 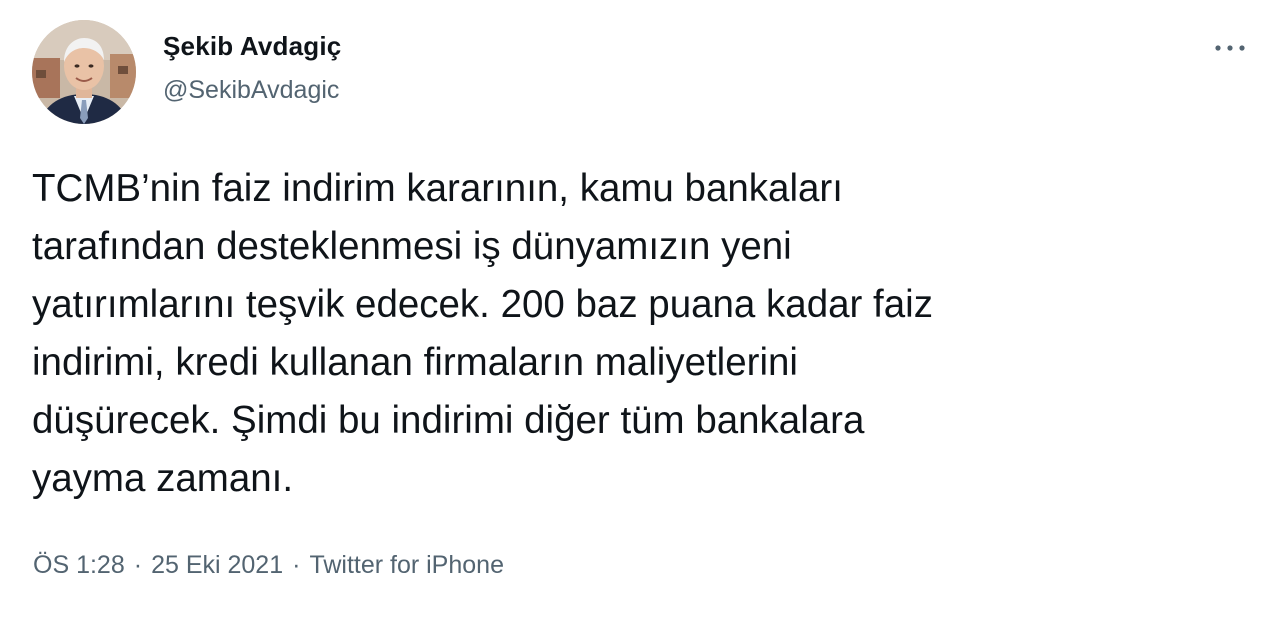 What do you see at coordinates (406, 565) in the screenshot?
I see `tweet-source: Twitter for iPhone` at bounding box center [406, 565].